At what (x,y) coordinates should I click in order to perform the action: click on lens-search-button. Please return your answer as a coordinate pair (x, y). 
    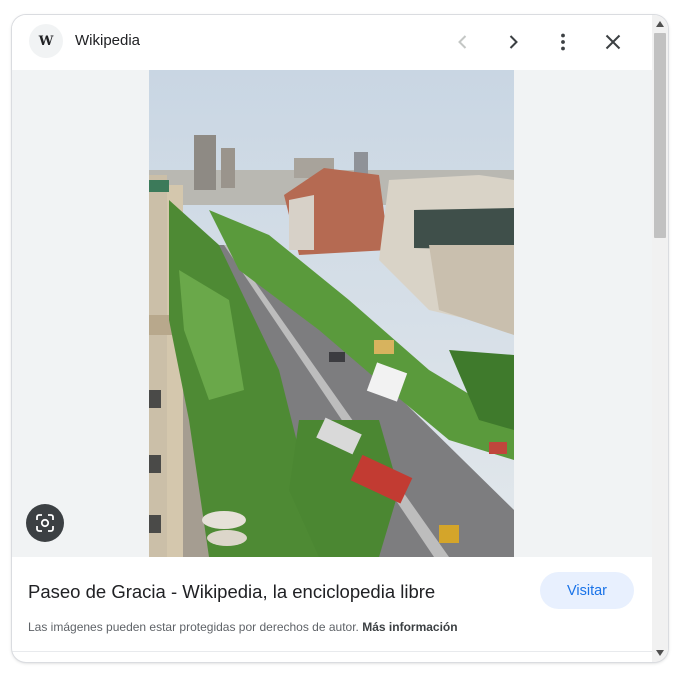
    Looking at the image, I should click on (45, 523).